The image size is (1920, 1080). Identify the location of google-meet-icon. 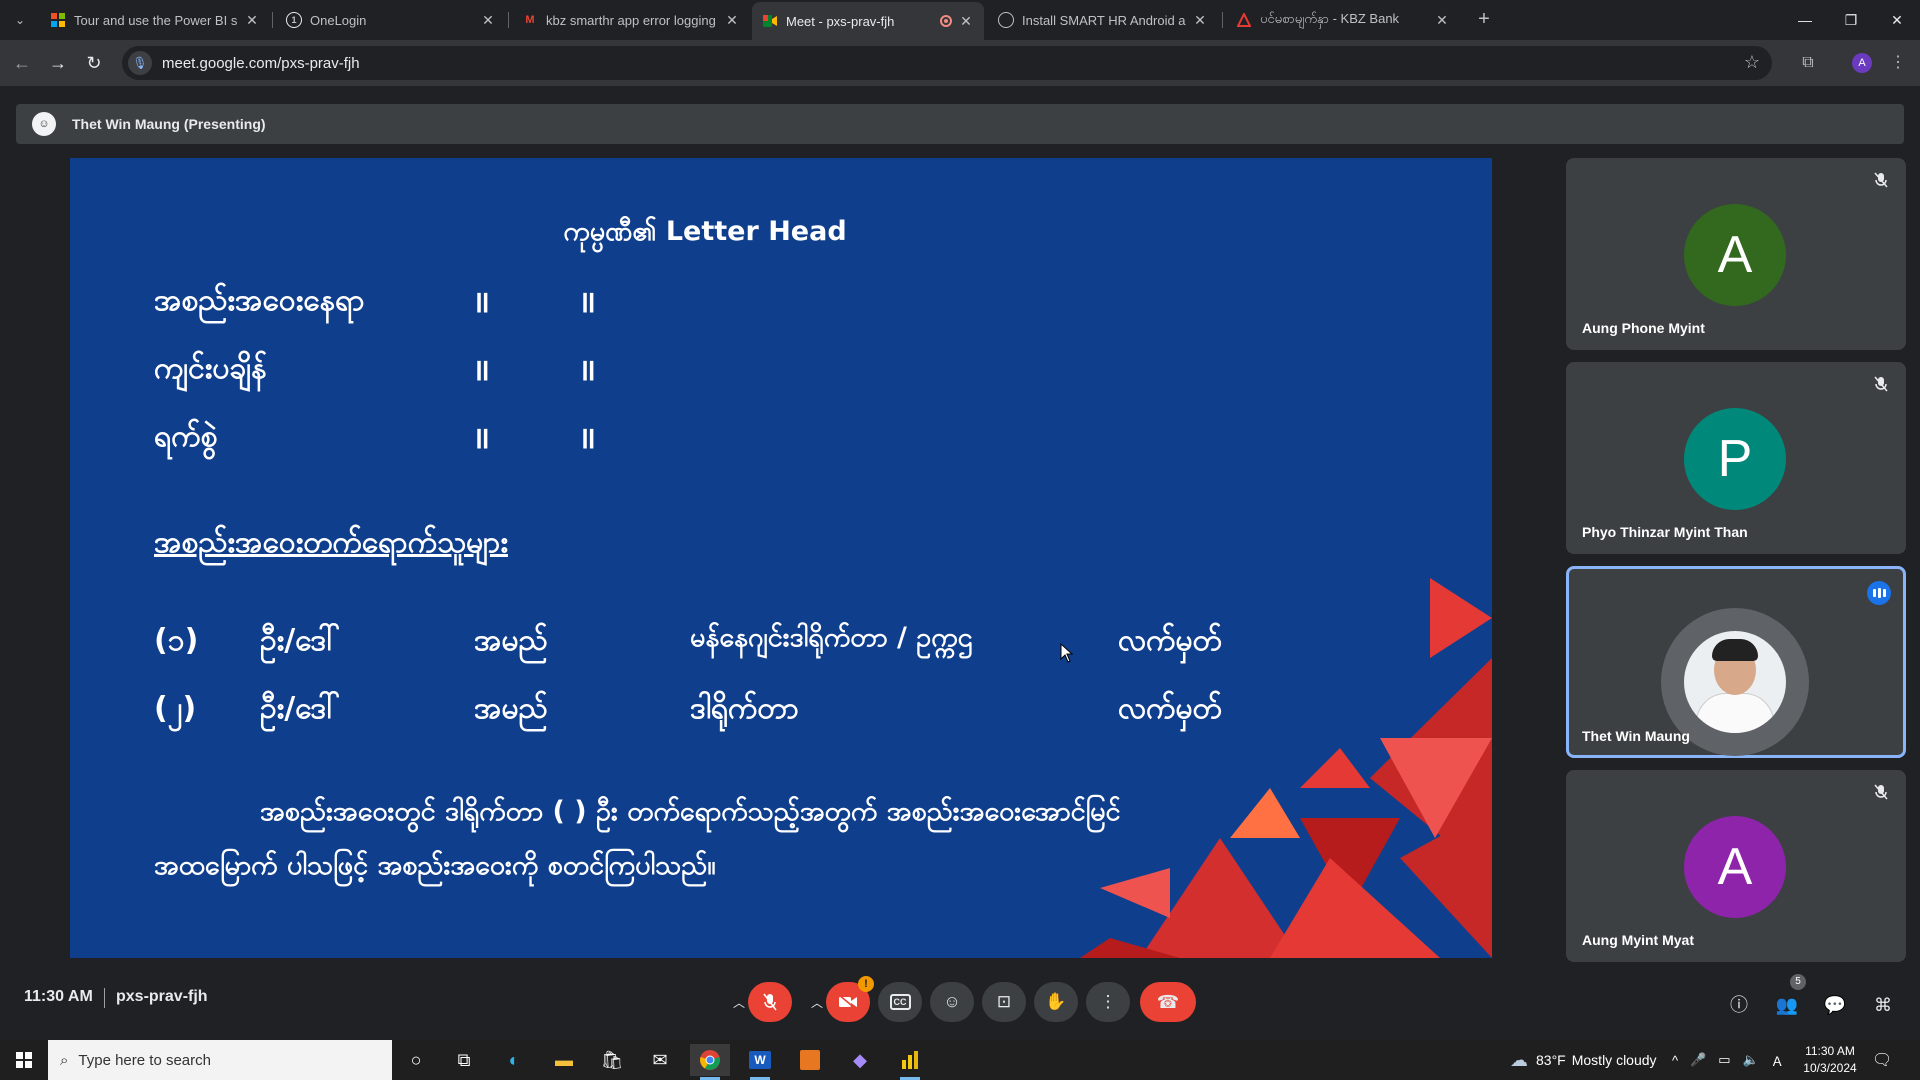
(770, 21).